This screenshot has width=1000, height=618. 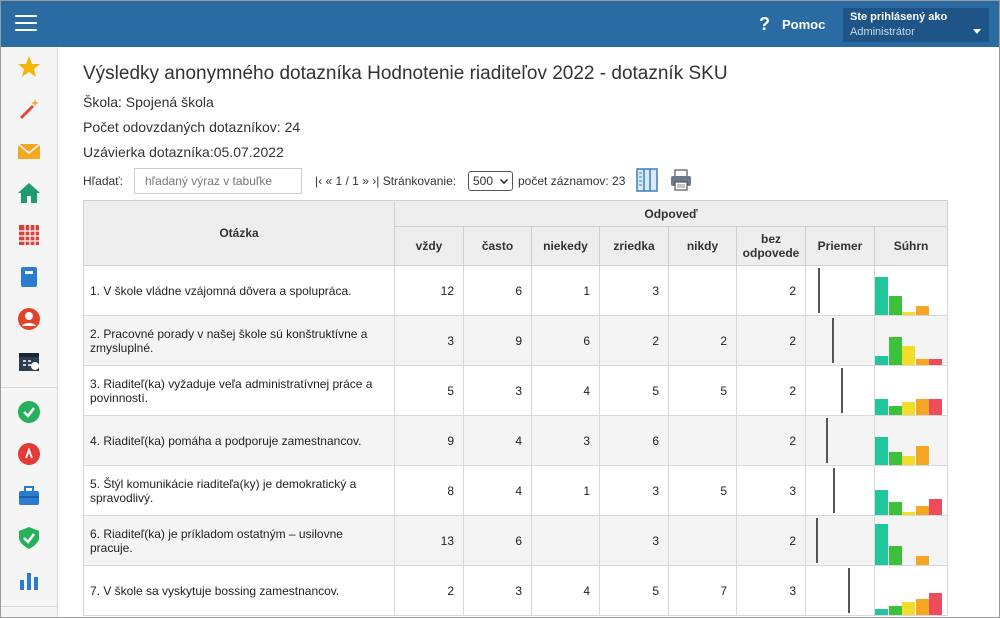 I want to click on user-role: Administrátor, so click(x=882, y=32).